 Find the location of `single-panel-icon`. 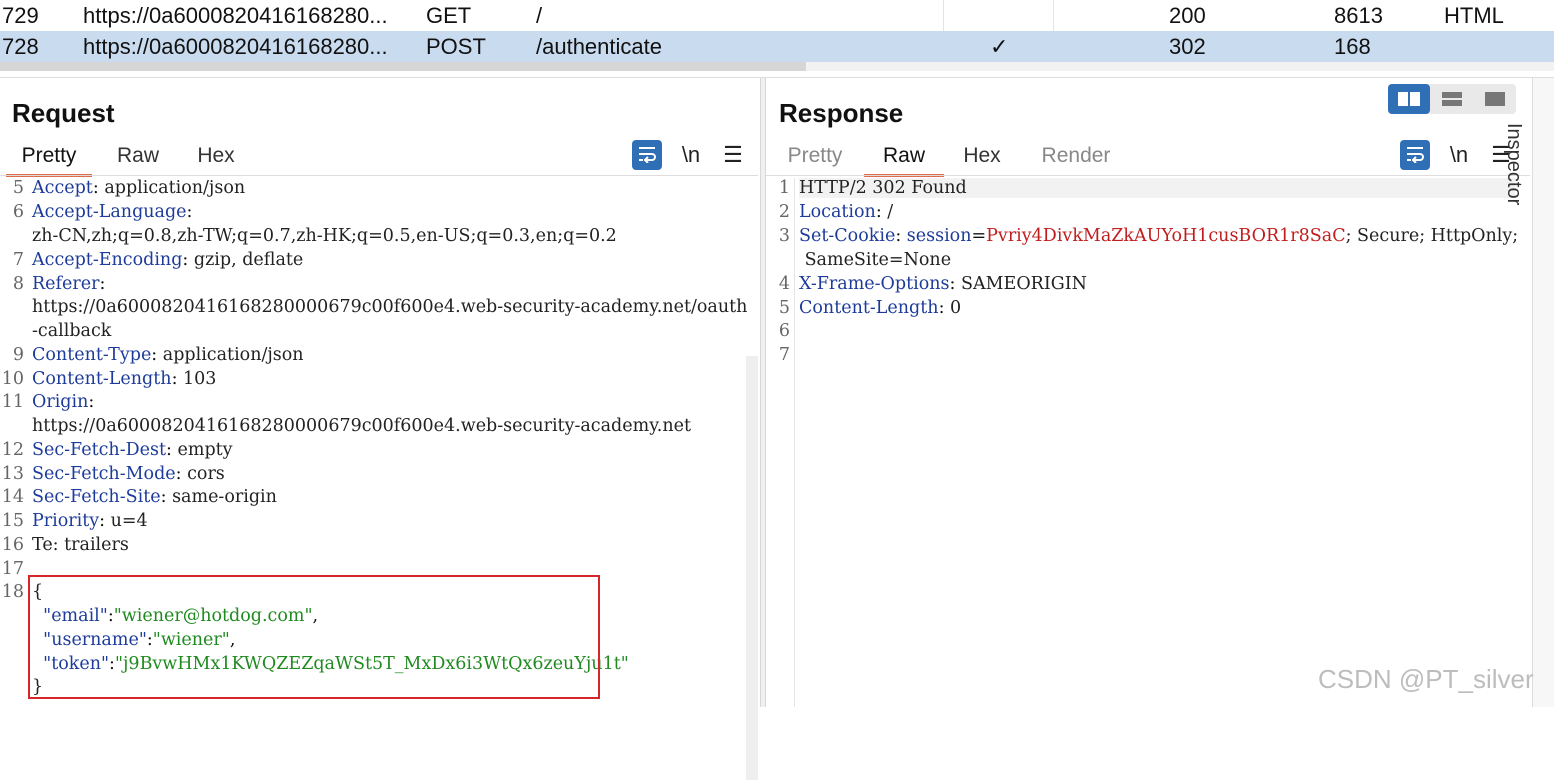

single-panel-icon is located at coordinates (1495, 99).